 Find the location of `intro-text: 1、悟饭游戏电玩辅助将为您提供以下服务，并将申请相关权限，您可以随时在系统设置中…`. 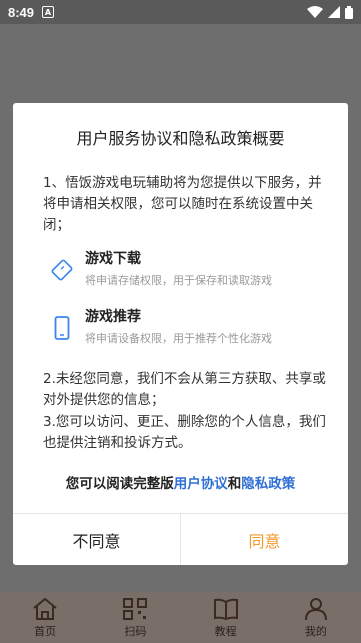

intro-text: 1、悟饭游戏电玩辅助将为您提供以下服务，并将申请相关权限，您可以随时在系统设置中… is located at coordinates (182, 204).